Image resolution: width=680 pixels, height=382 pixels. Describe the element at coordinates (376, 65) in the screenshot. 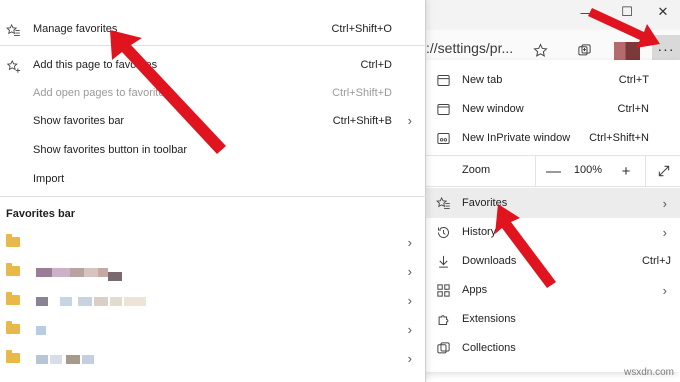

I see `menu-item-shortcut: Ctrl+D` at that location.